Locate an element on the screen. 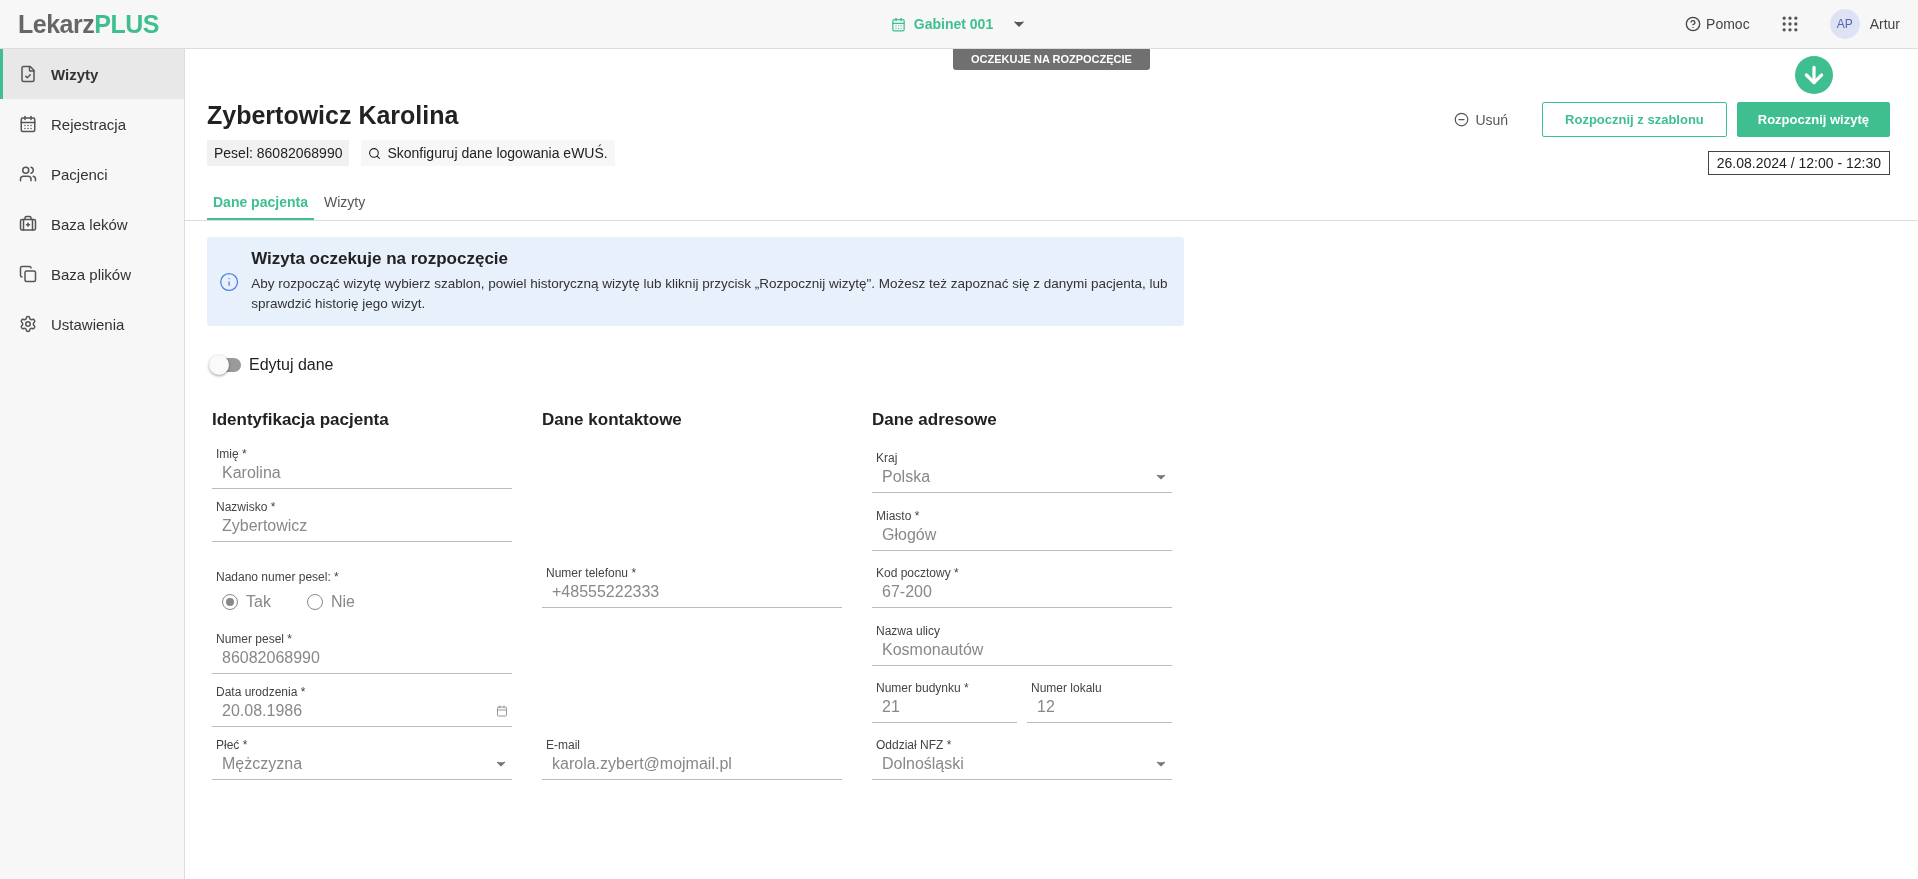  sidebar-item: Pacjenci is located at coordinates (92, 174).